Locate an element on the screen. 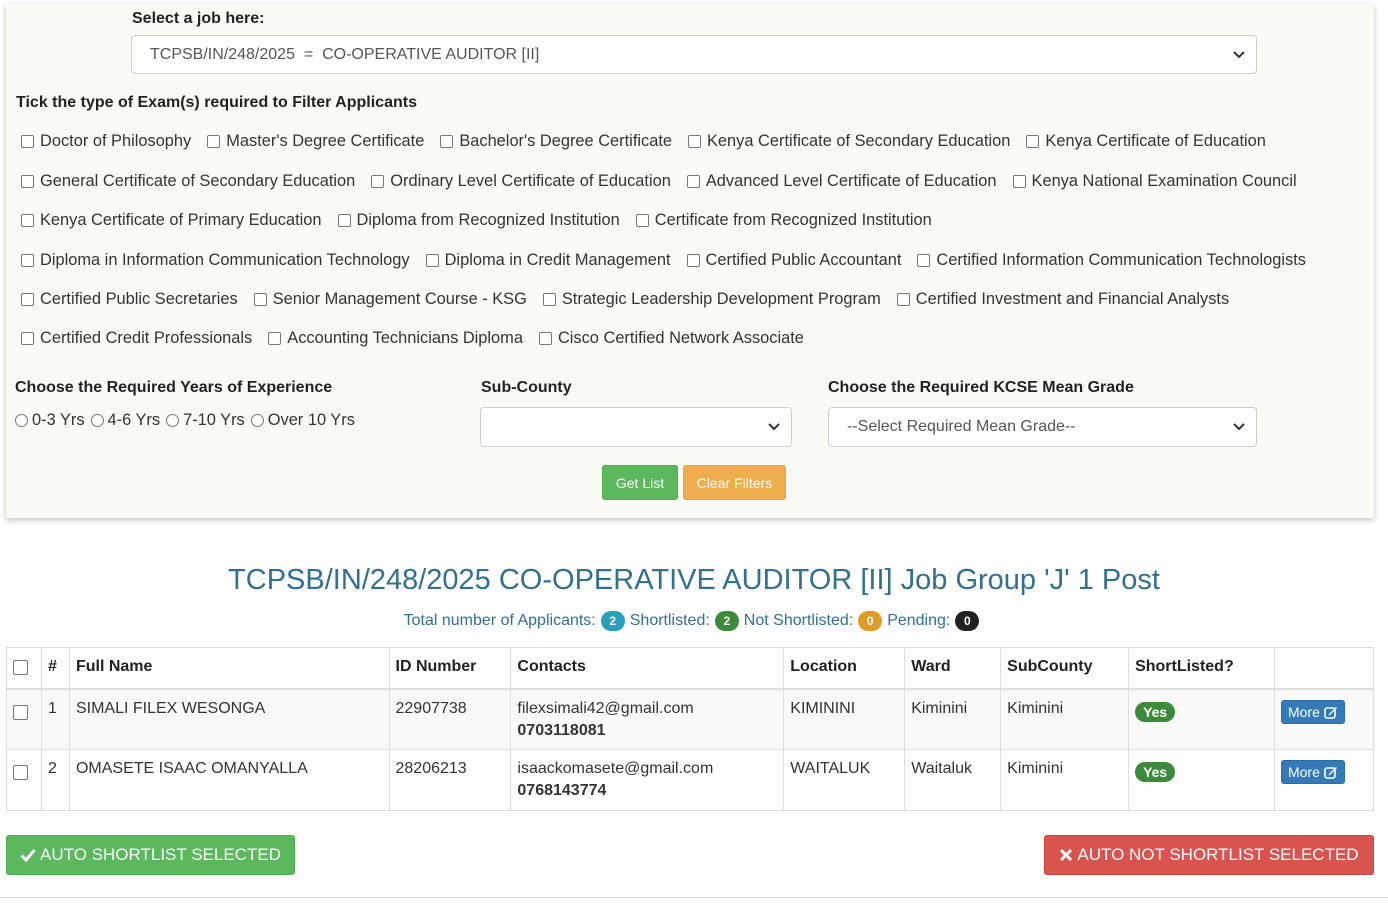  full-name: SIMALI FILEX WESONGA is located at coordinates (229, 719).